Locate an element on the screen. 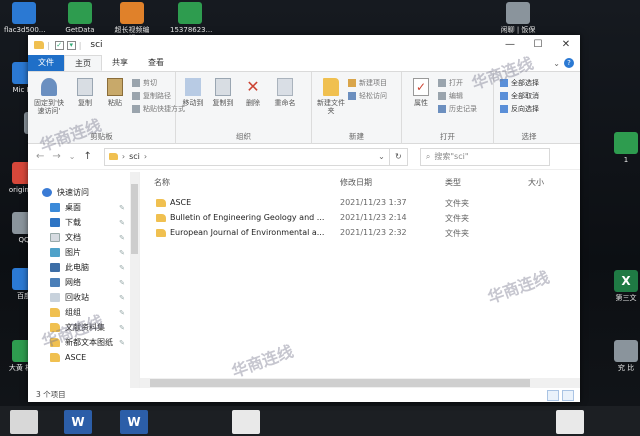 Image resolution: width=640 pixels, height=436 pixels. nav-item: 回收站 ✎ is located at coordinates (83, 297).